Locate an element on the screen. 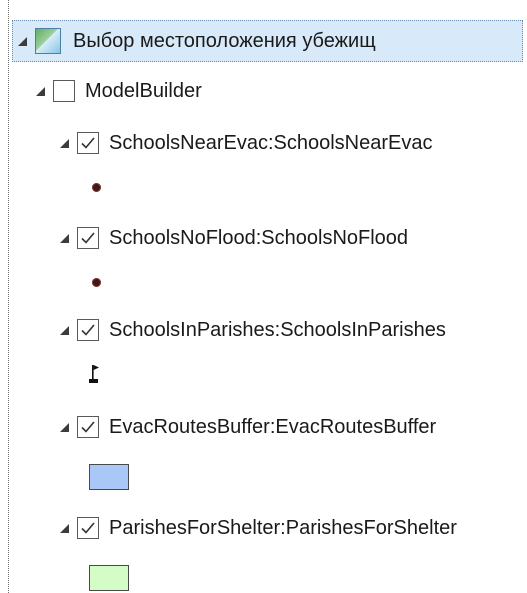 This screenshot has width=527, height=593. map-name: Выбор местоположения убежищ is located at coordinates (224, 41).